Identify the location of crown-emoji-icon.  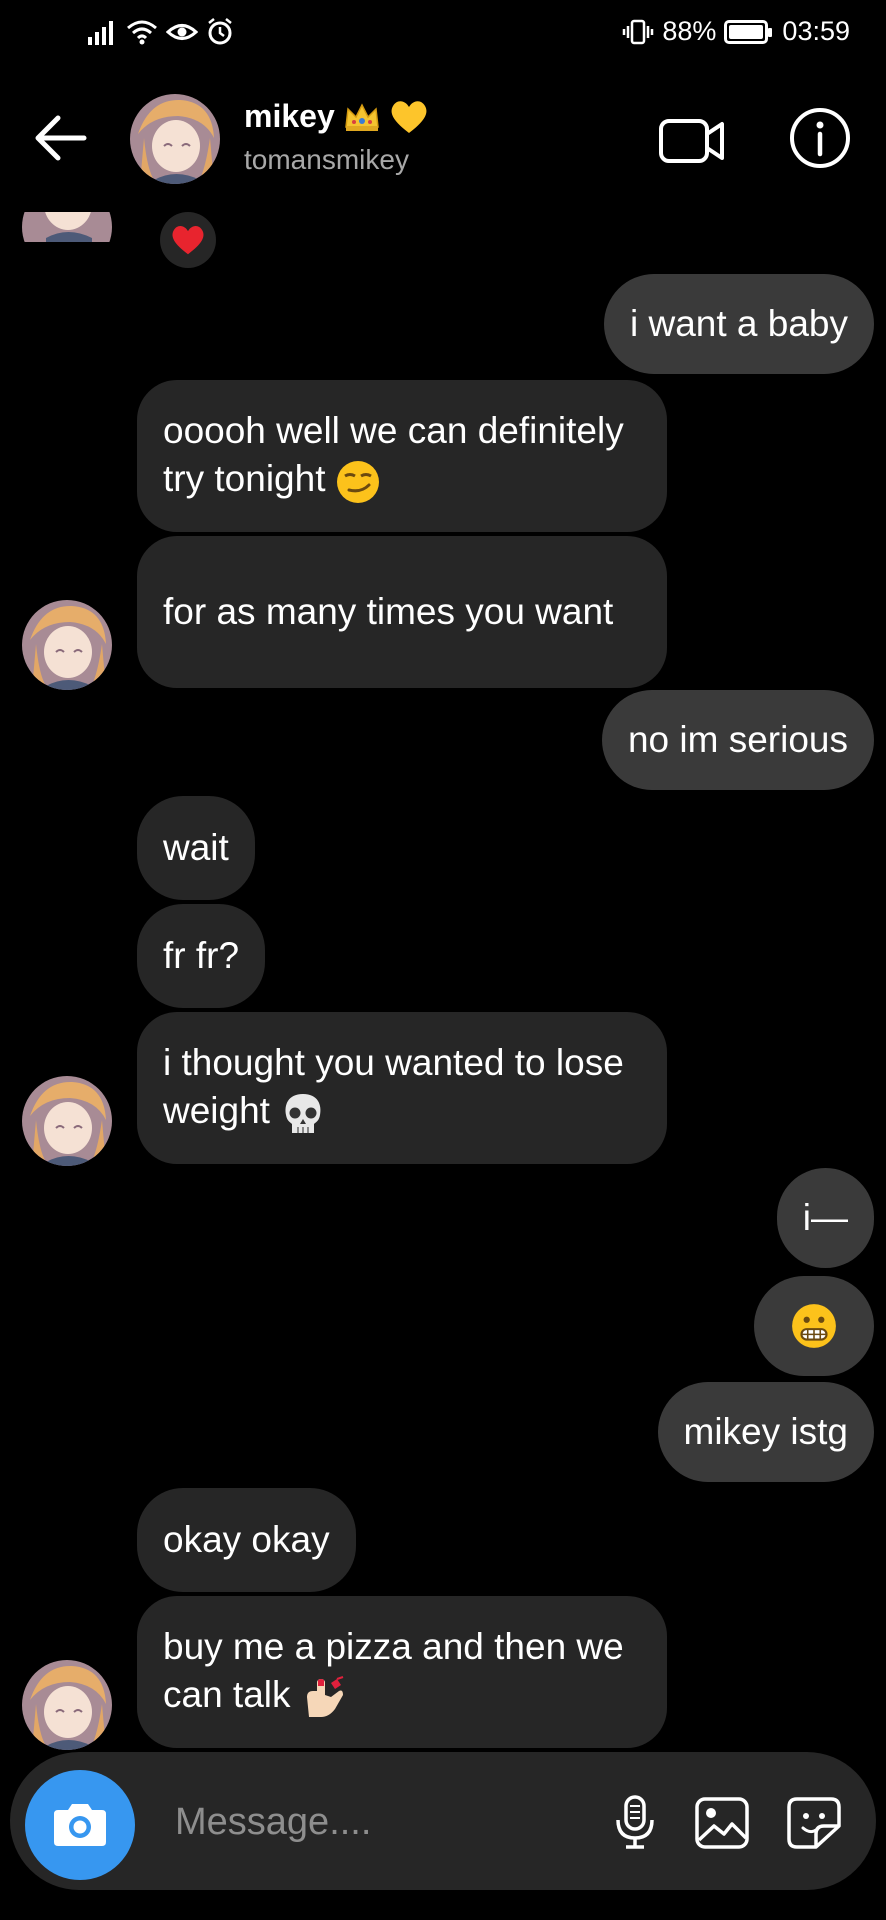
(361, 116).